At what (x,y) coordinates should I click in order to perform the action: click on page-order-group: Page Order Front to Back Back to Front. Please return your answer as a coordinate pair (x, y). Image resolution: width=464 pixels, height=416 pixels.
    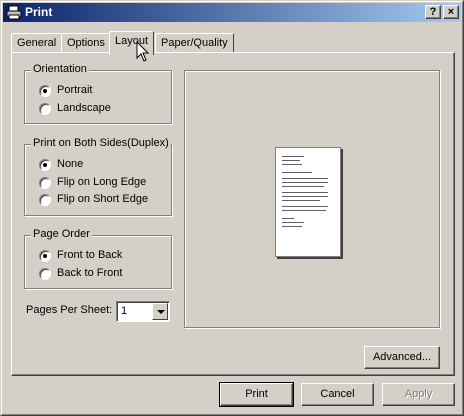
    Looking at the image, I should click on (98, 258).